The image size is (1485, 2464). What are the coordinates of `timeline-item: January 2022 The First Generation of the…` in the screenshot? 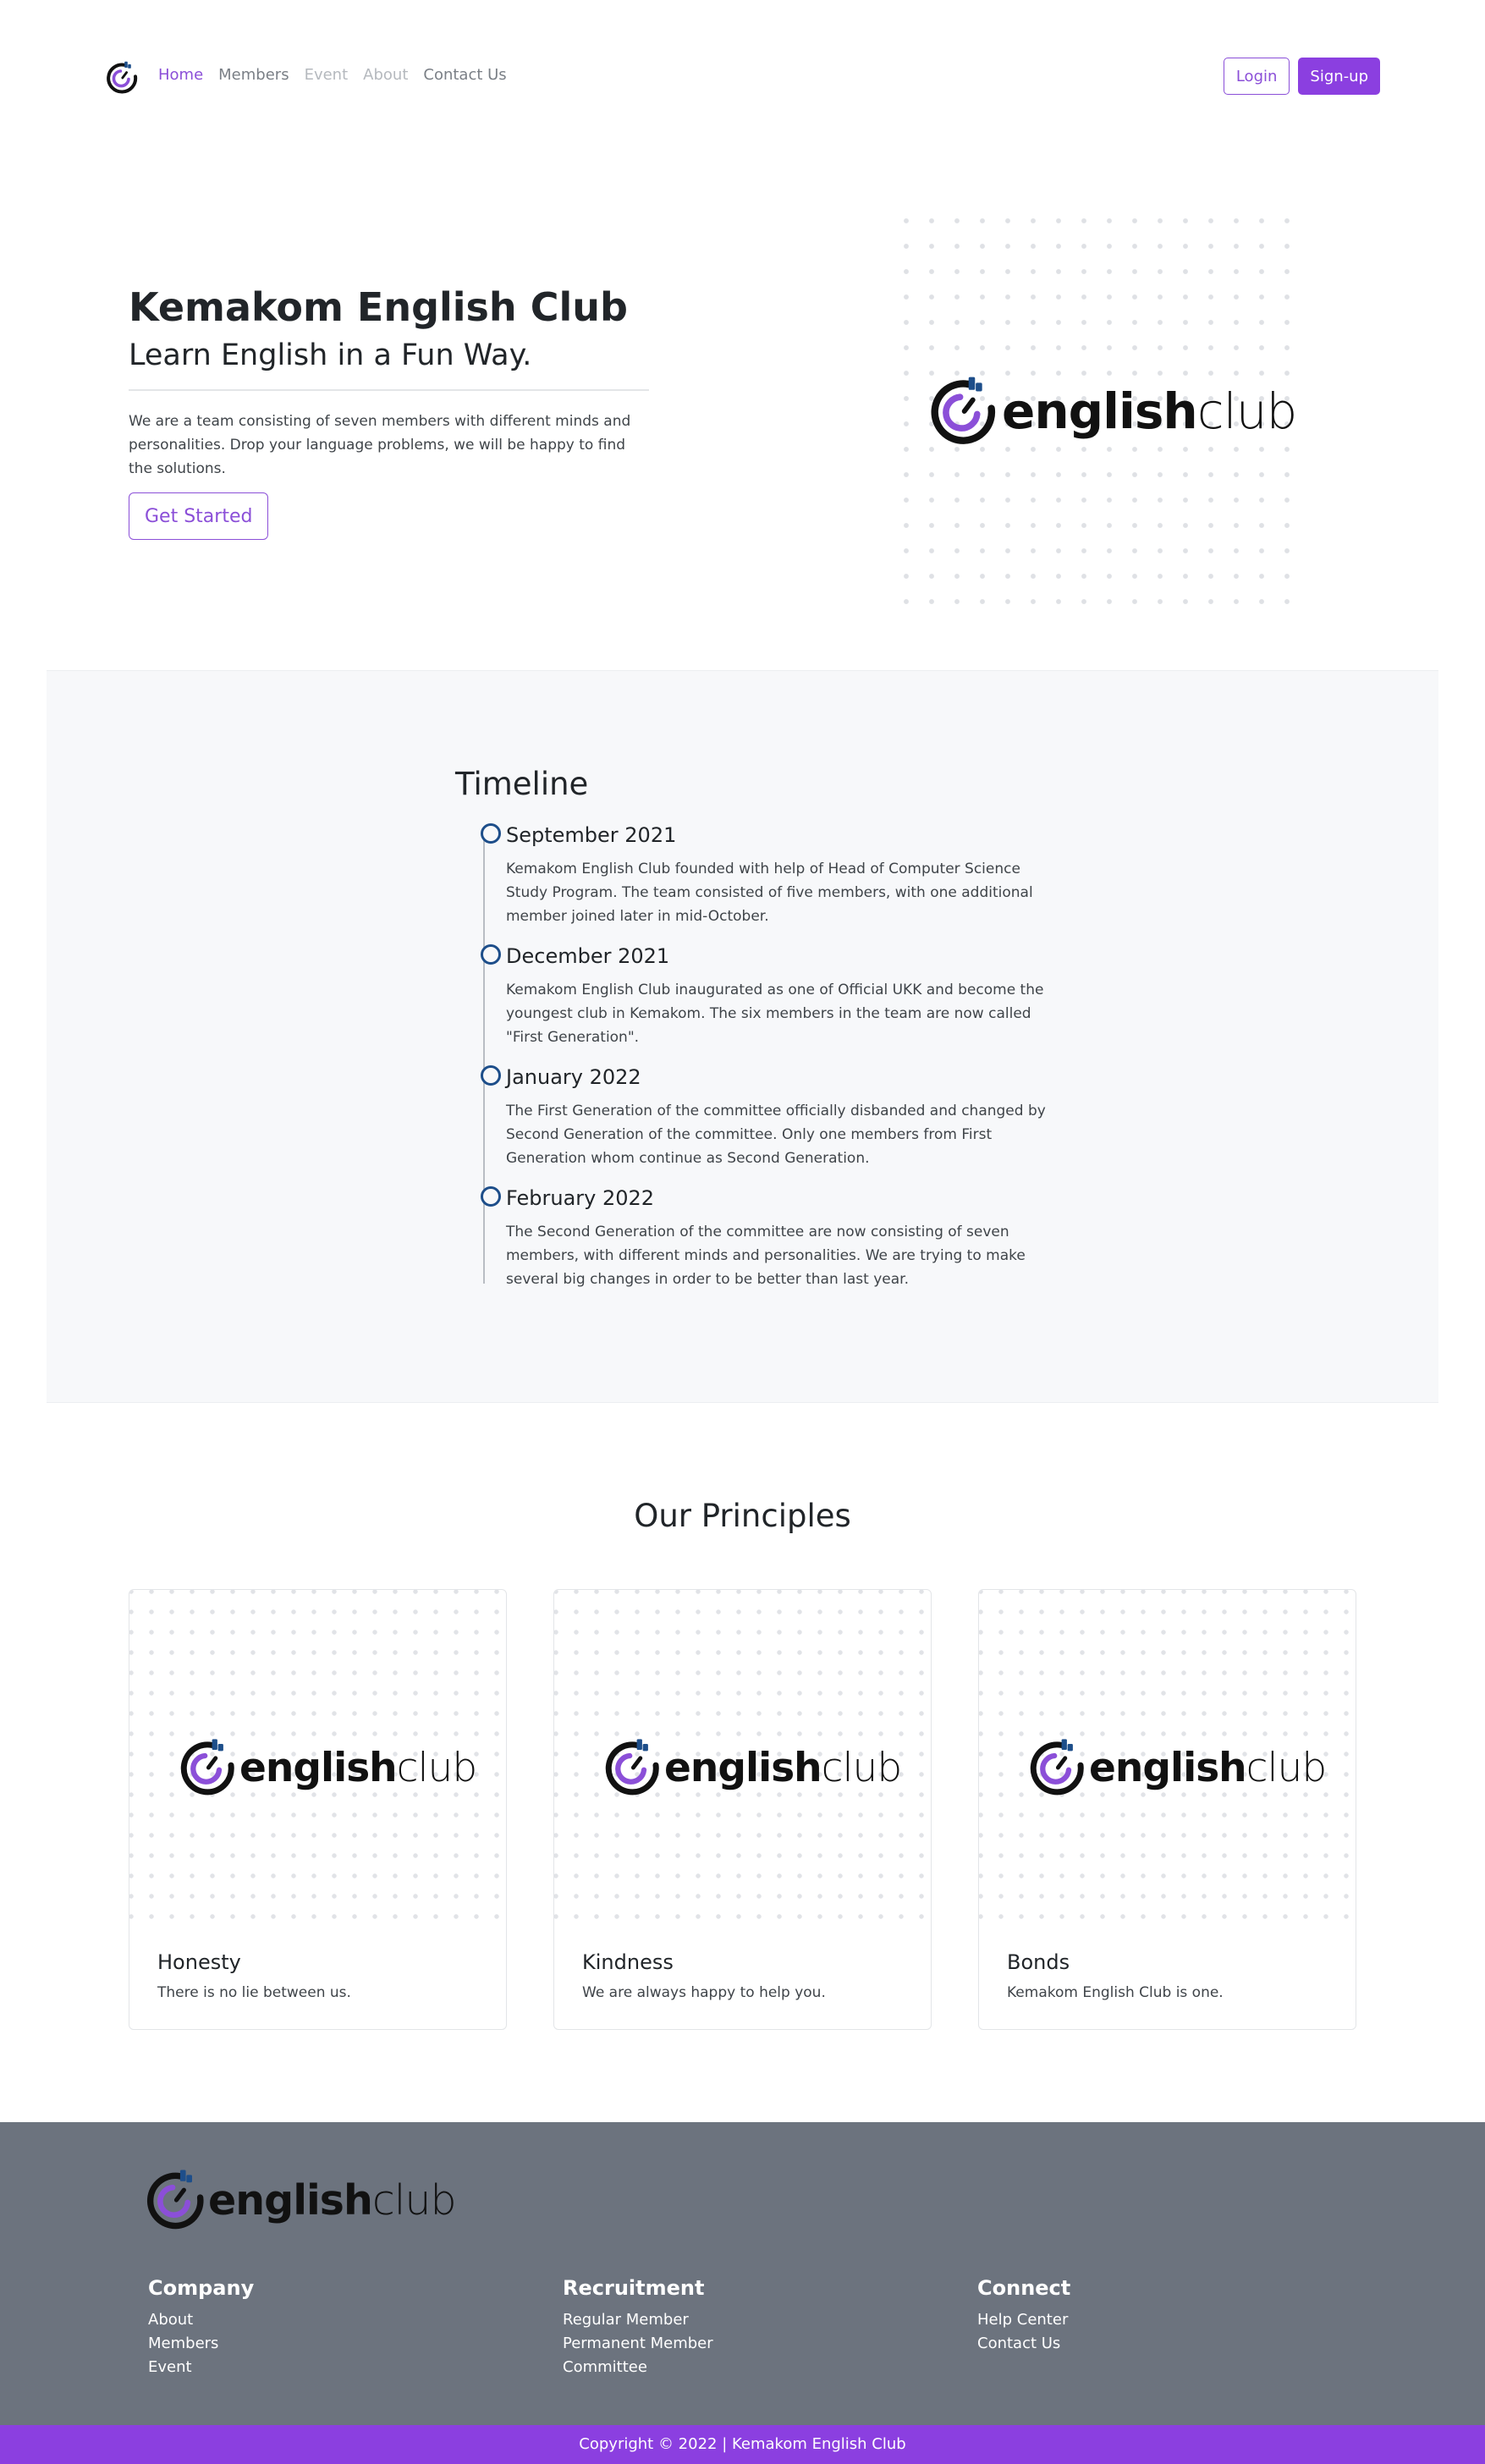 It's located at (764, 1117).